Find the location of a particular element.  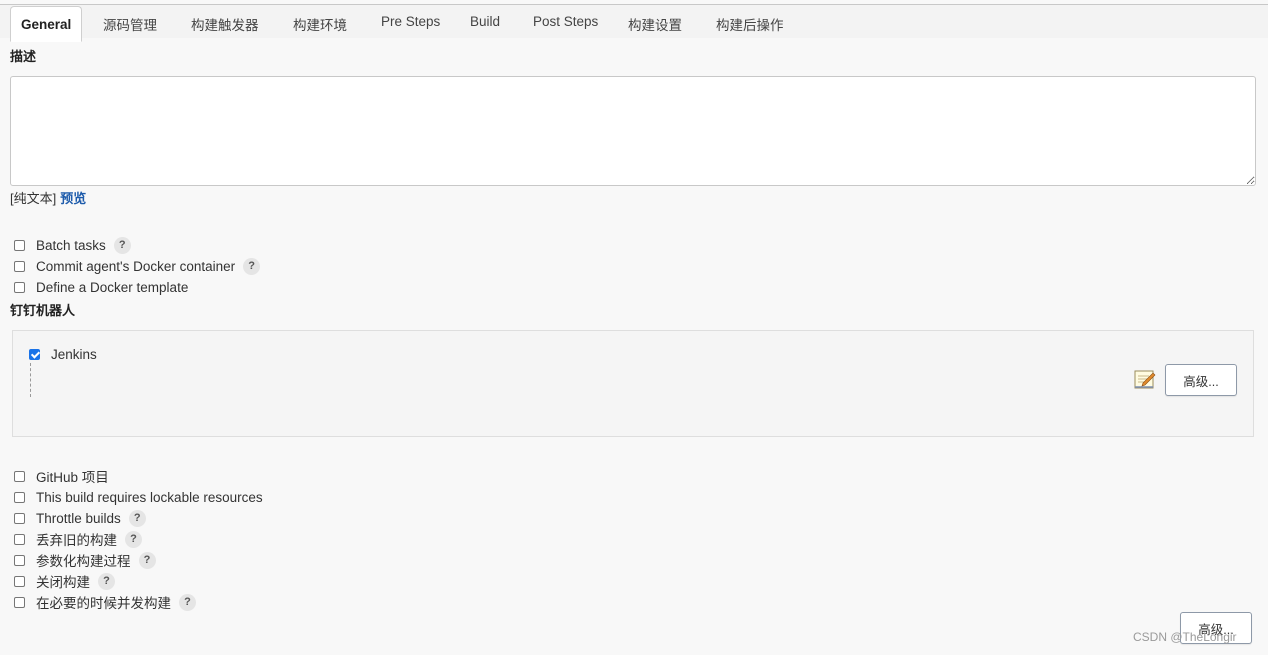

option-disable-build: 关闭构建 ? is located at coordinates (64, 581).